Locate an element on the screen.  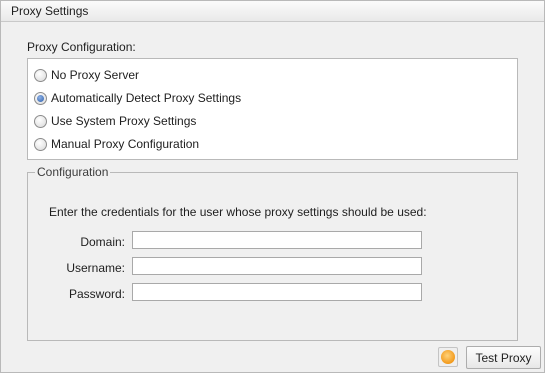
radio-button-selected-icon is located at coordinates (40, 98).